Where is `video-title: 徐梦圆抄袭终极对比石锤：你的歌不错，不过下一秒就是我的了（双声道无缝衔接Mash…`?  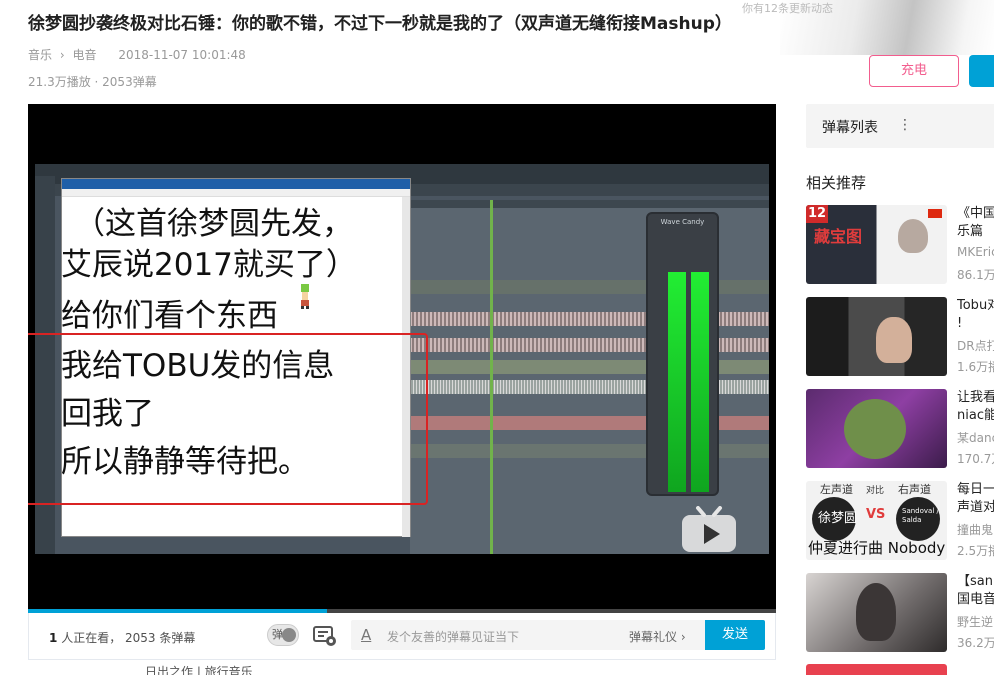
video-title: 徐梦圆抄袭终极对比石锤：你的歌不错，不过下一秒就是我的了（双声道无缝衔接Mash… is located at coordinates (380, 24).